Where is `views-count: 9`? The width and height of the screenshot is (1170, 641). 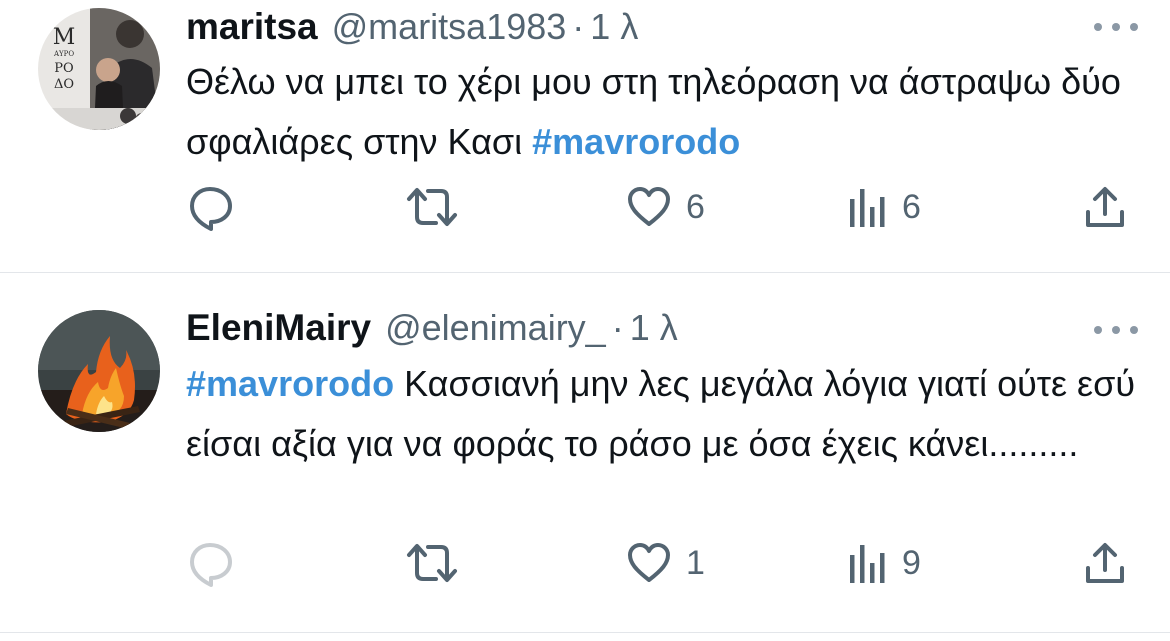
views-count: 9 is located at coordinates (911, 562).